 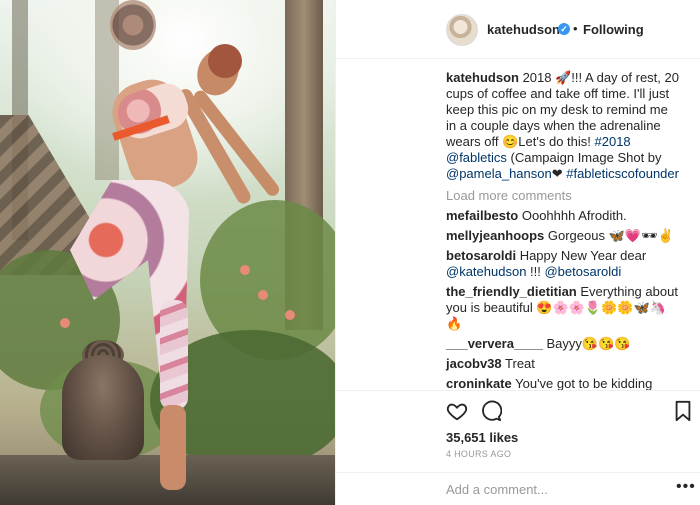 What do you see at coordinates (494, 343) in the screenshot?
I see `comment-username: ___ververa____` at bounding box center [494, 343].